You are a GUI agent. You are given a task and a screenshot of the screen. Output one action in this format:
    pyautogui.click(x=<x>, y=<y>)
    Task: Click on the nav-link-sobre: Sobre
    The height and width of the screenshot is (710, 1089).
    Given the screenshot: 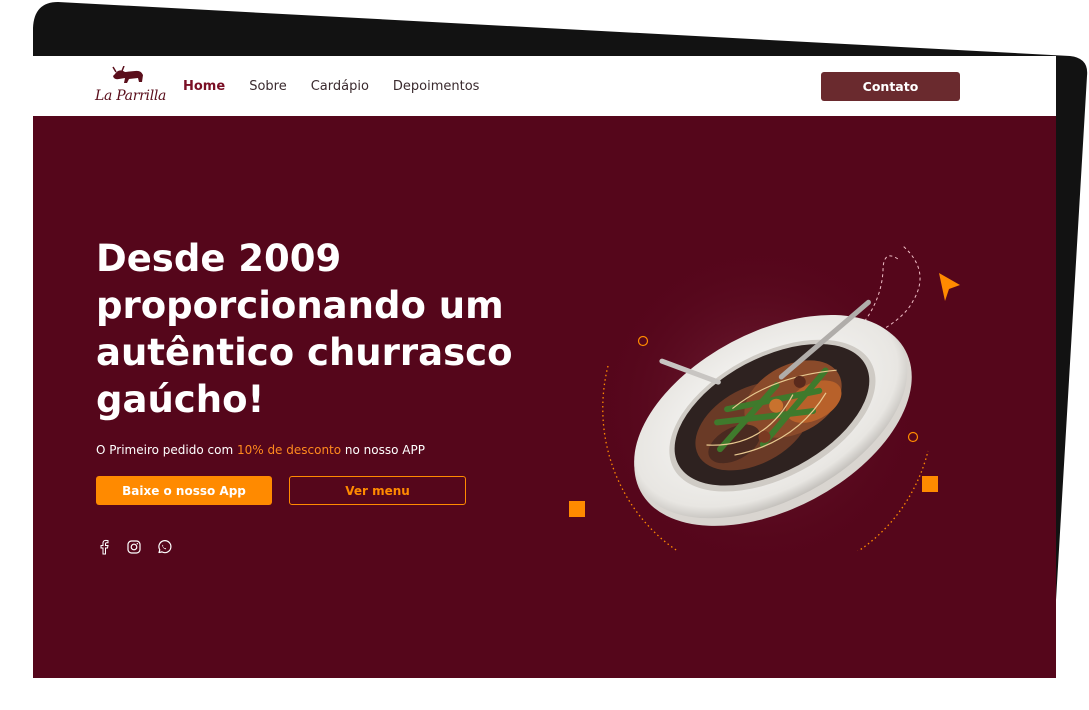 What is the action you would take?
    pyautogui.click(x=268, y=86)
    